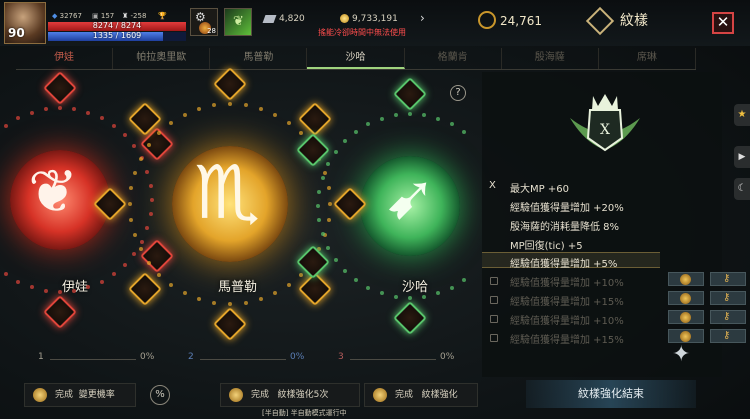 The height and width of the screenshot is (419, 750). What do you see at coordinates (723, 23) in the screenshot?
I see `close-button: ✕` at bounding box center [723, 23].